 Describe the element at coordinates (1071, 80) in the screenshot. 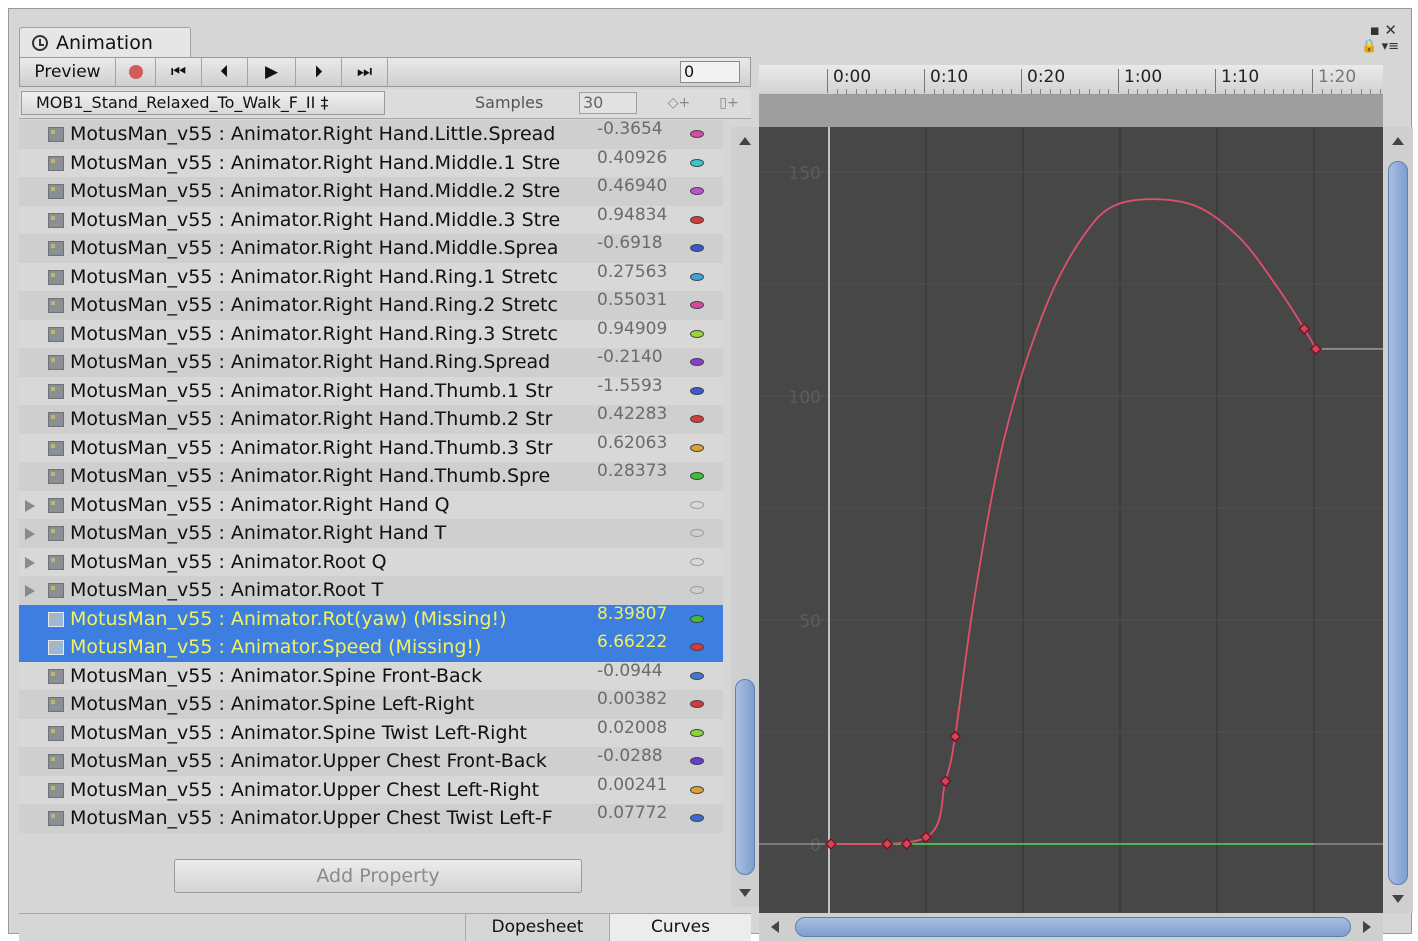

I see `time-ruler: 0:00 0:10 0:20 1:00 1:10 1:20` at that location.